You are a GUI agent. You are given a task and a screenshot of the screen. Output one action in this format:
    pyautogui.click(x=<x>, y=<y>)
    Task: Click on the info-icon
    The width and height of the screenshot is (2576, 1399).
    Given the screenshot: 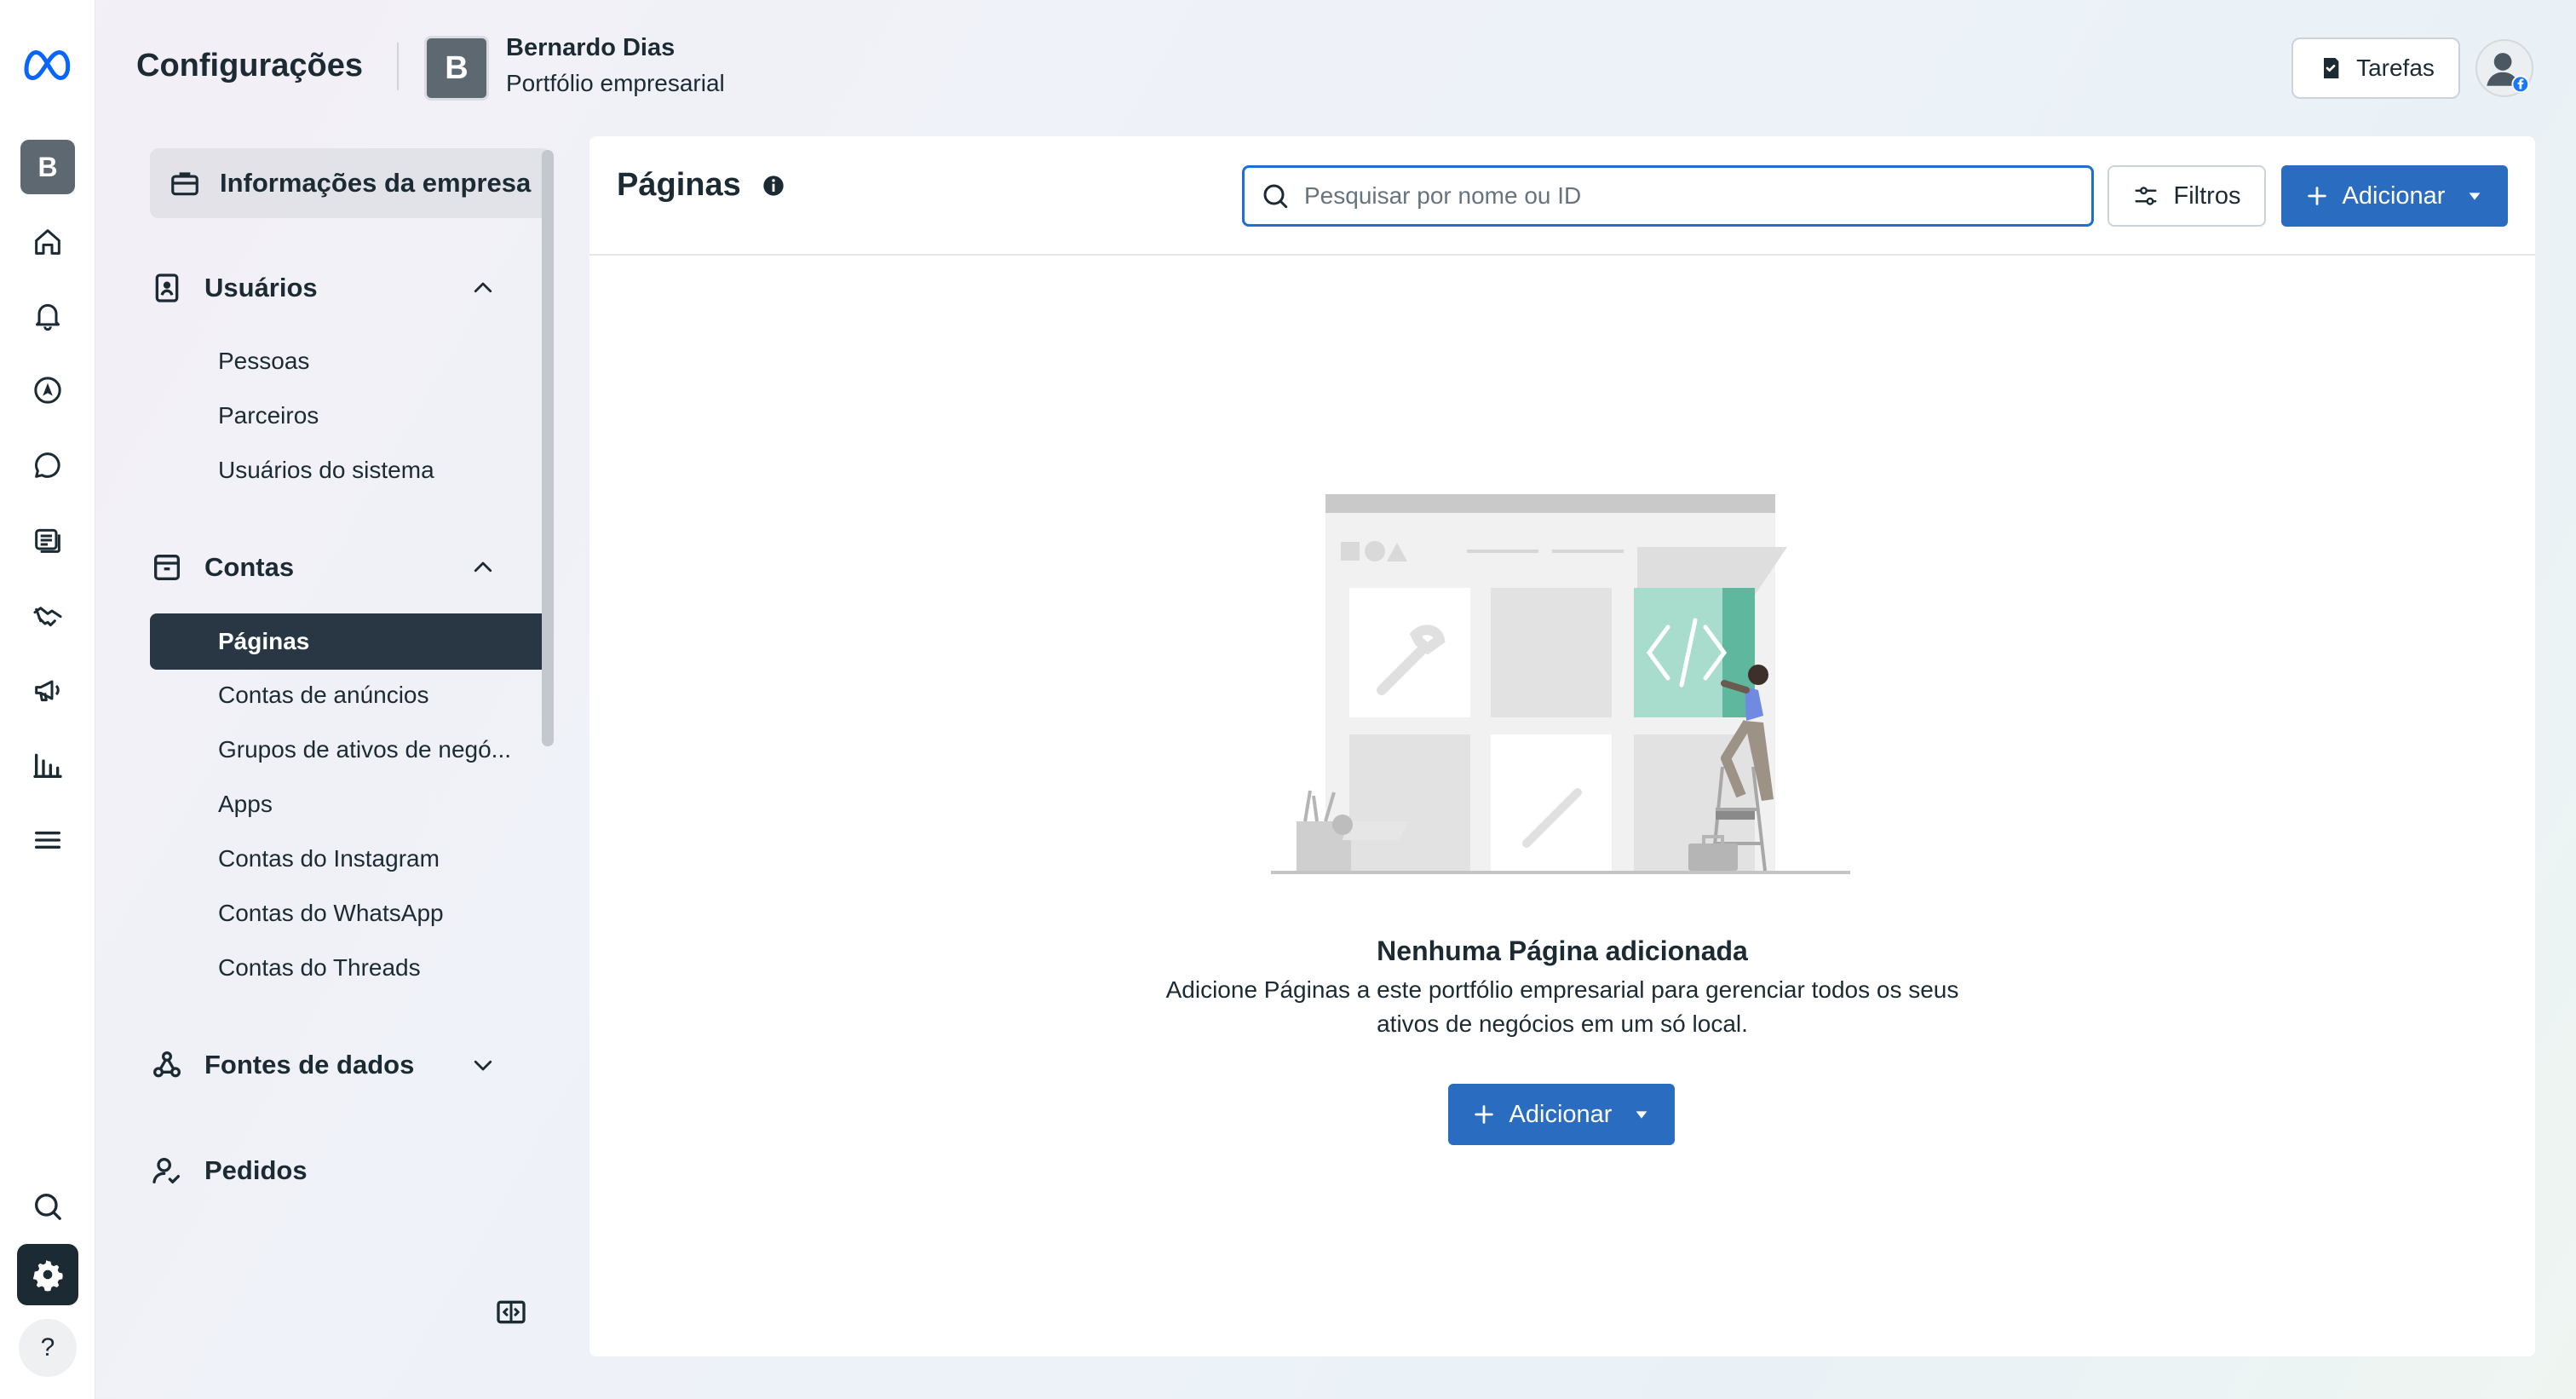 What is the action you would take?
    pyautogui.click(x=774, y=186)
    